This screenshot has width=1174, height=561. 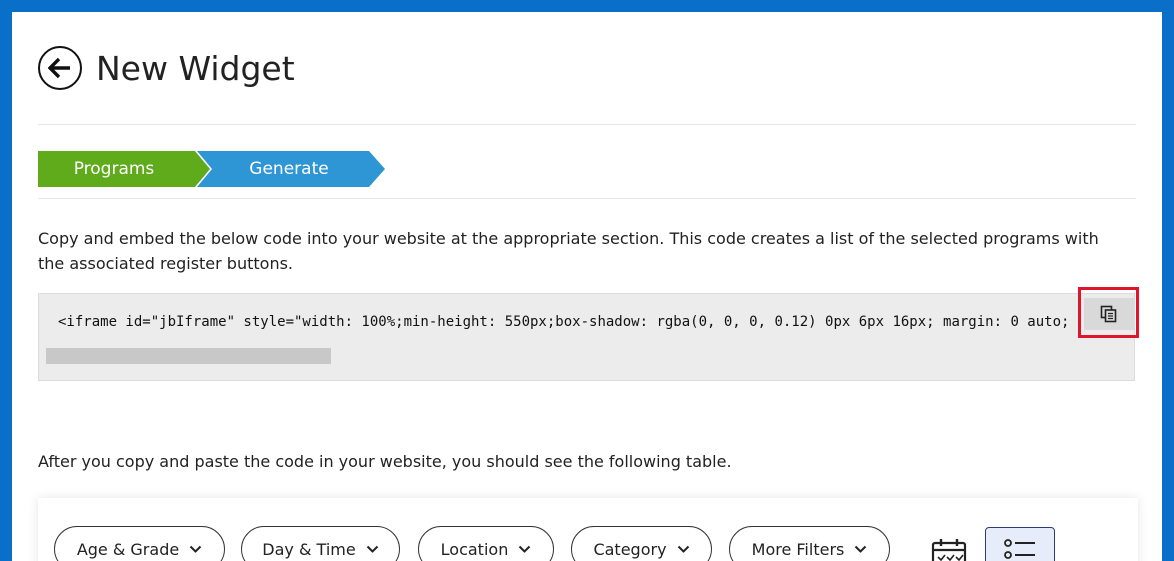 I want to click on page-title: New Widget, so click(x=195, y=68).